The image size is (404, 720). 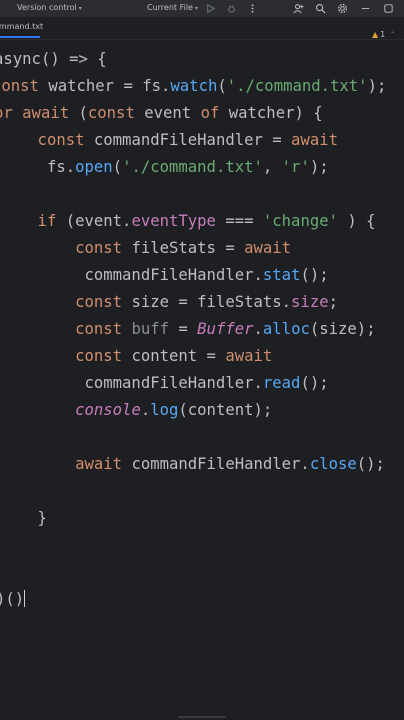 What do you see at coordinates (239, 221) in the screenshot?
I see `code-token: ===` at bounding box center [239, 221].